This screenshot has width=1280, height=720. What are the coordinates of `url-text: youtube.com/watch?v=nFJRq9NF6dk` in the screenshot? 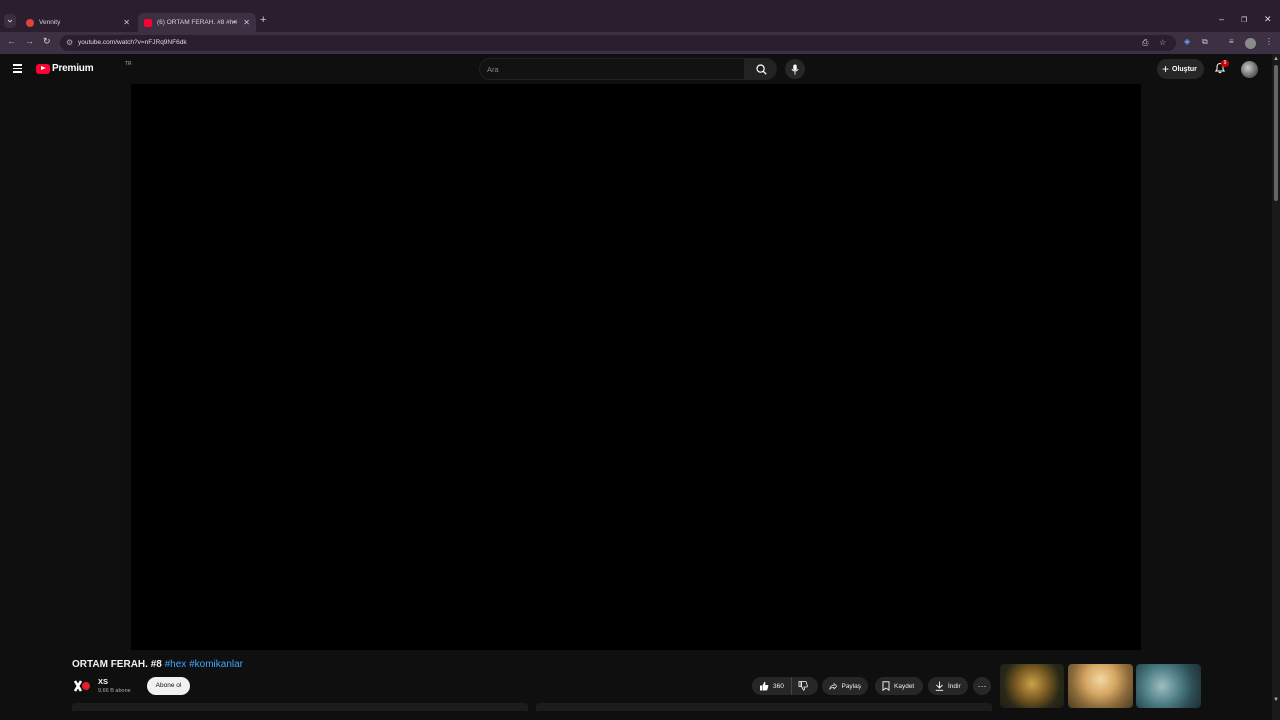 It's located at (132, 42).